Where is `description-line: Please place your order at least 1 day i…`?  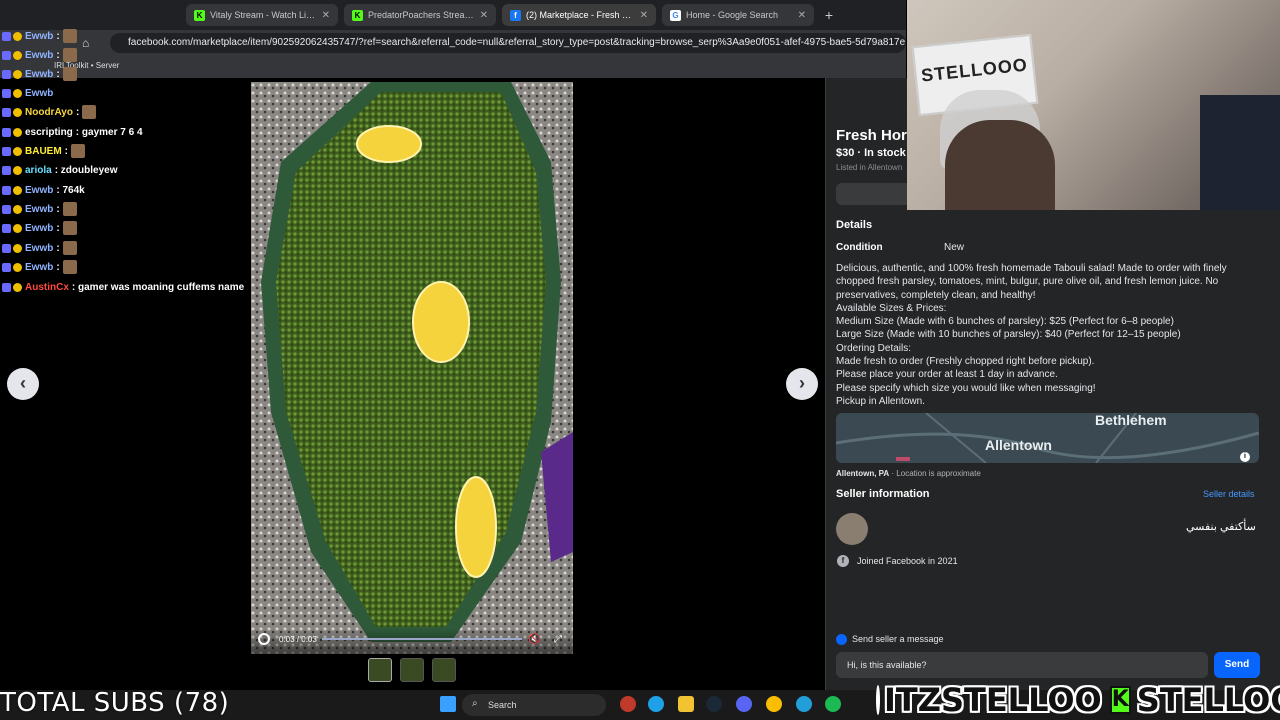 description-line: Please place your order at least 1 day i… is located at coordinates (947, 375).